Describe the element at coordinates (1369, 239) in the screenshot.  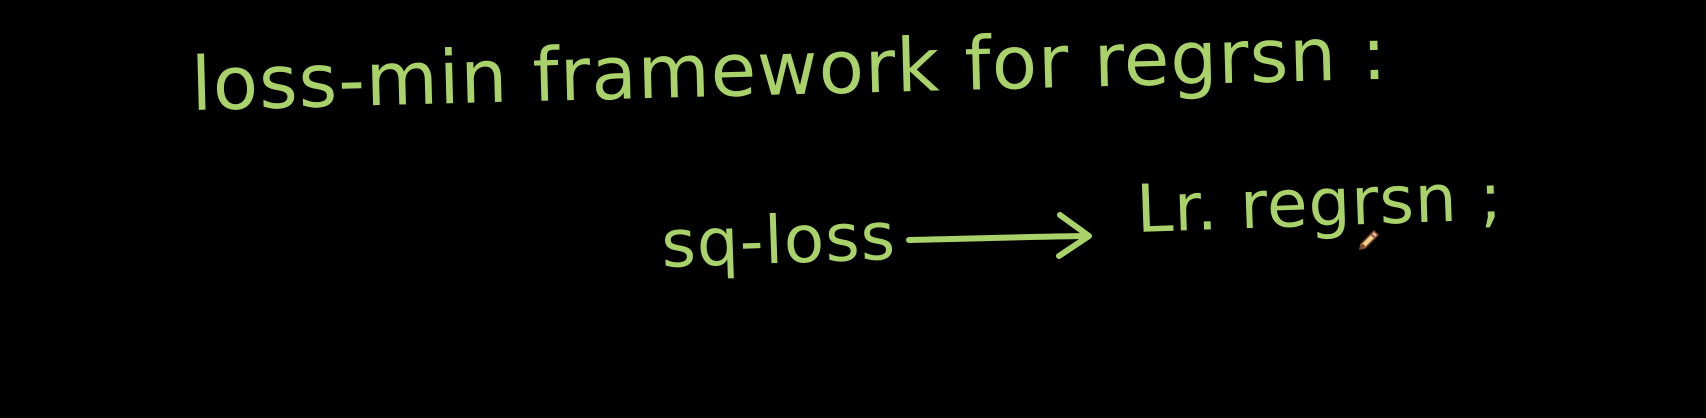
I see `pencil-cursor-icon` at that location.